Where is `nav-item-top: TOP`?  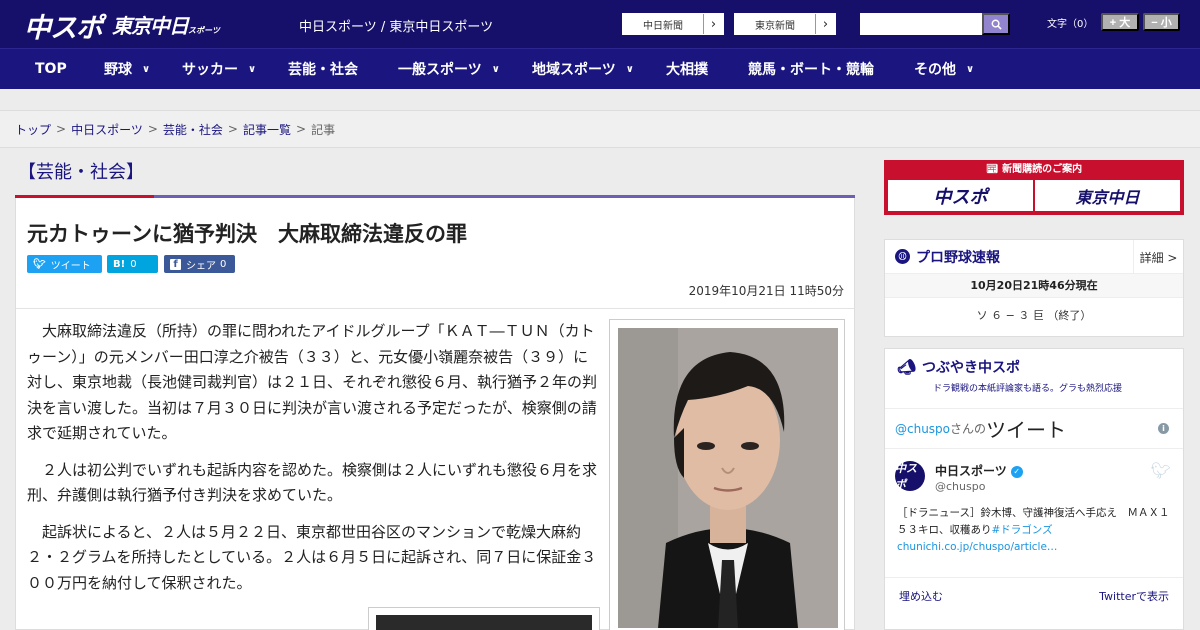 nav-item-top: TOP is located at coordinates (51, 69).